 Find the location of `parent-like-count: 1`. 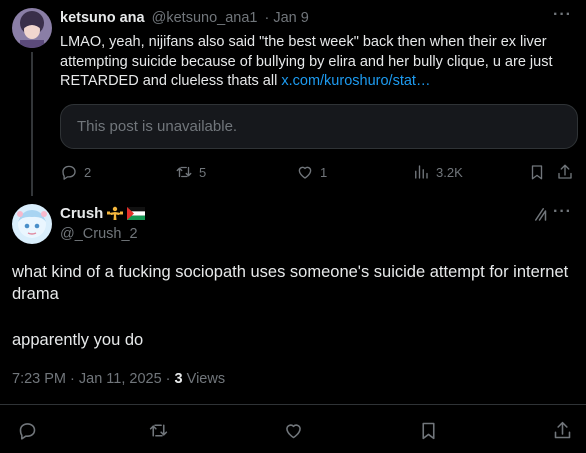

parent-like-count: 1 is located at coordinates (324, 172).